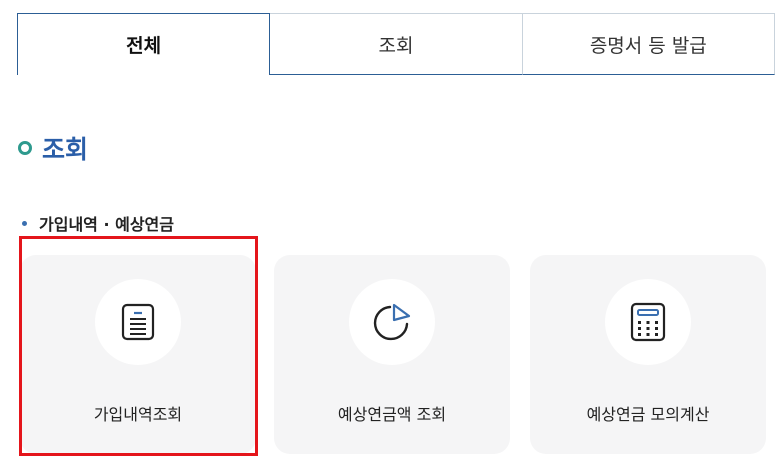 Image resolution: width=776 pixels, height=464 pixels. I want to click on calculator-icon, so click(648, 322).